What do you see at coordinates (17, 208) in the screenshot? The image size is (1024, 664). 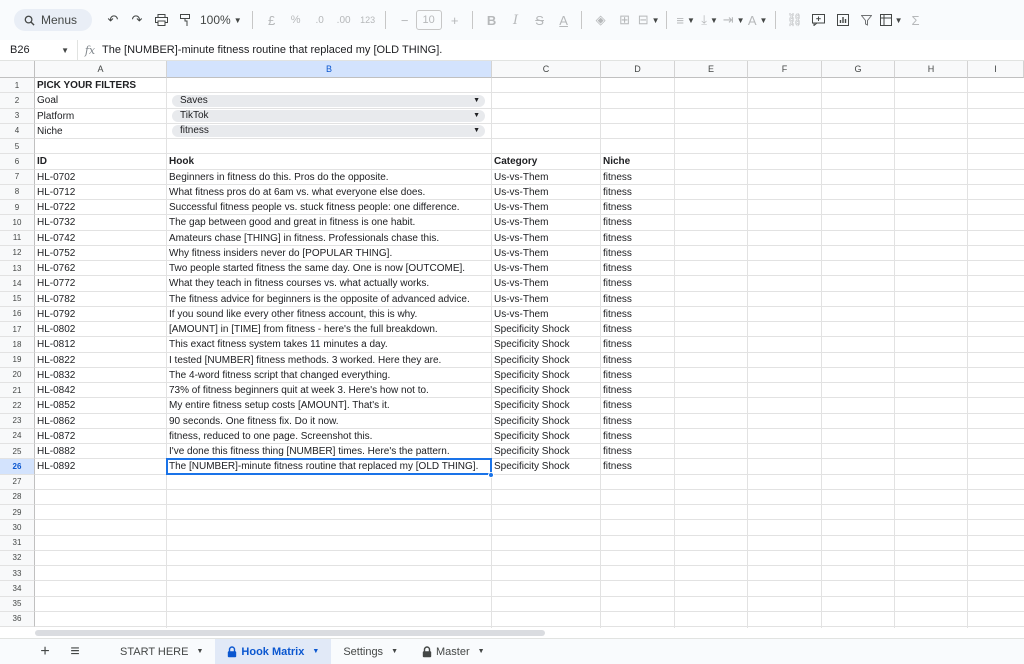 I see `row-header: 9` at bounding box center [17, 208].